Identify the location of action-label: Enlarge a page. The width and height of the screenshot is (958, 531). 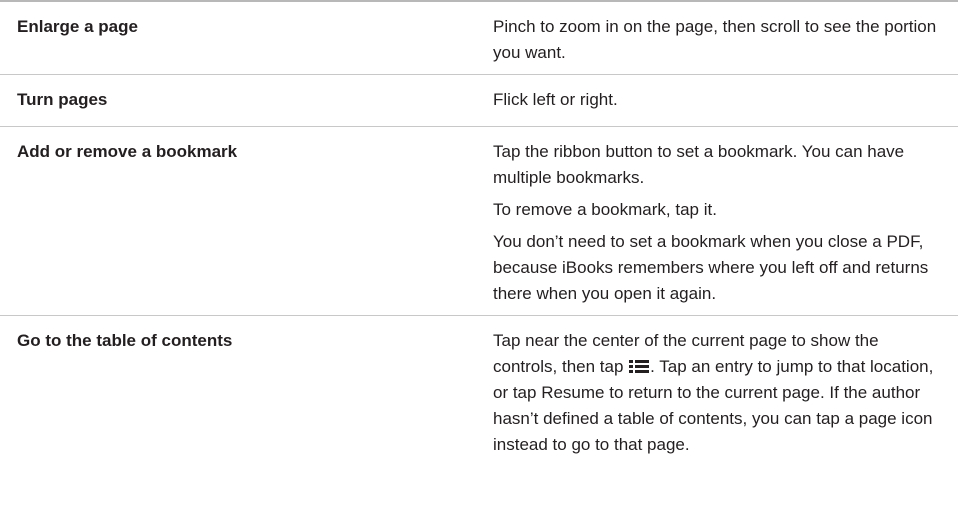
(77, 26).